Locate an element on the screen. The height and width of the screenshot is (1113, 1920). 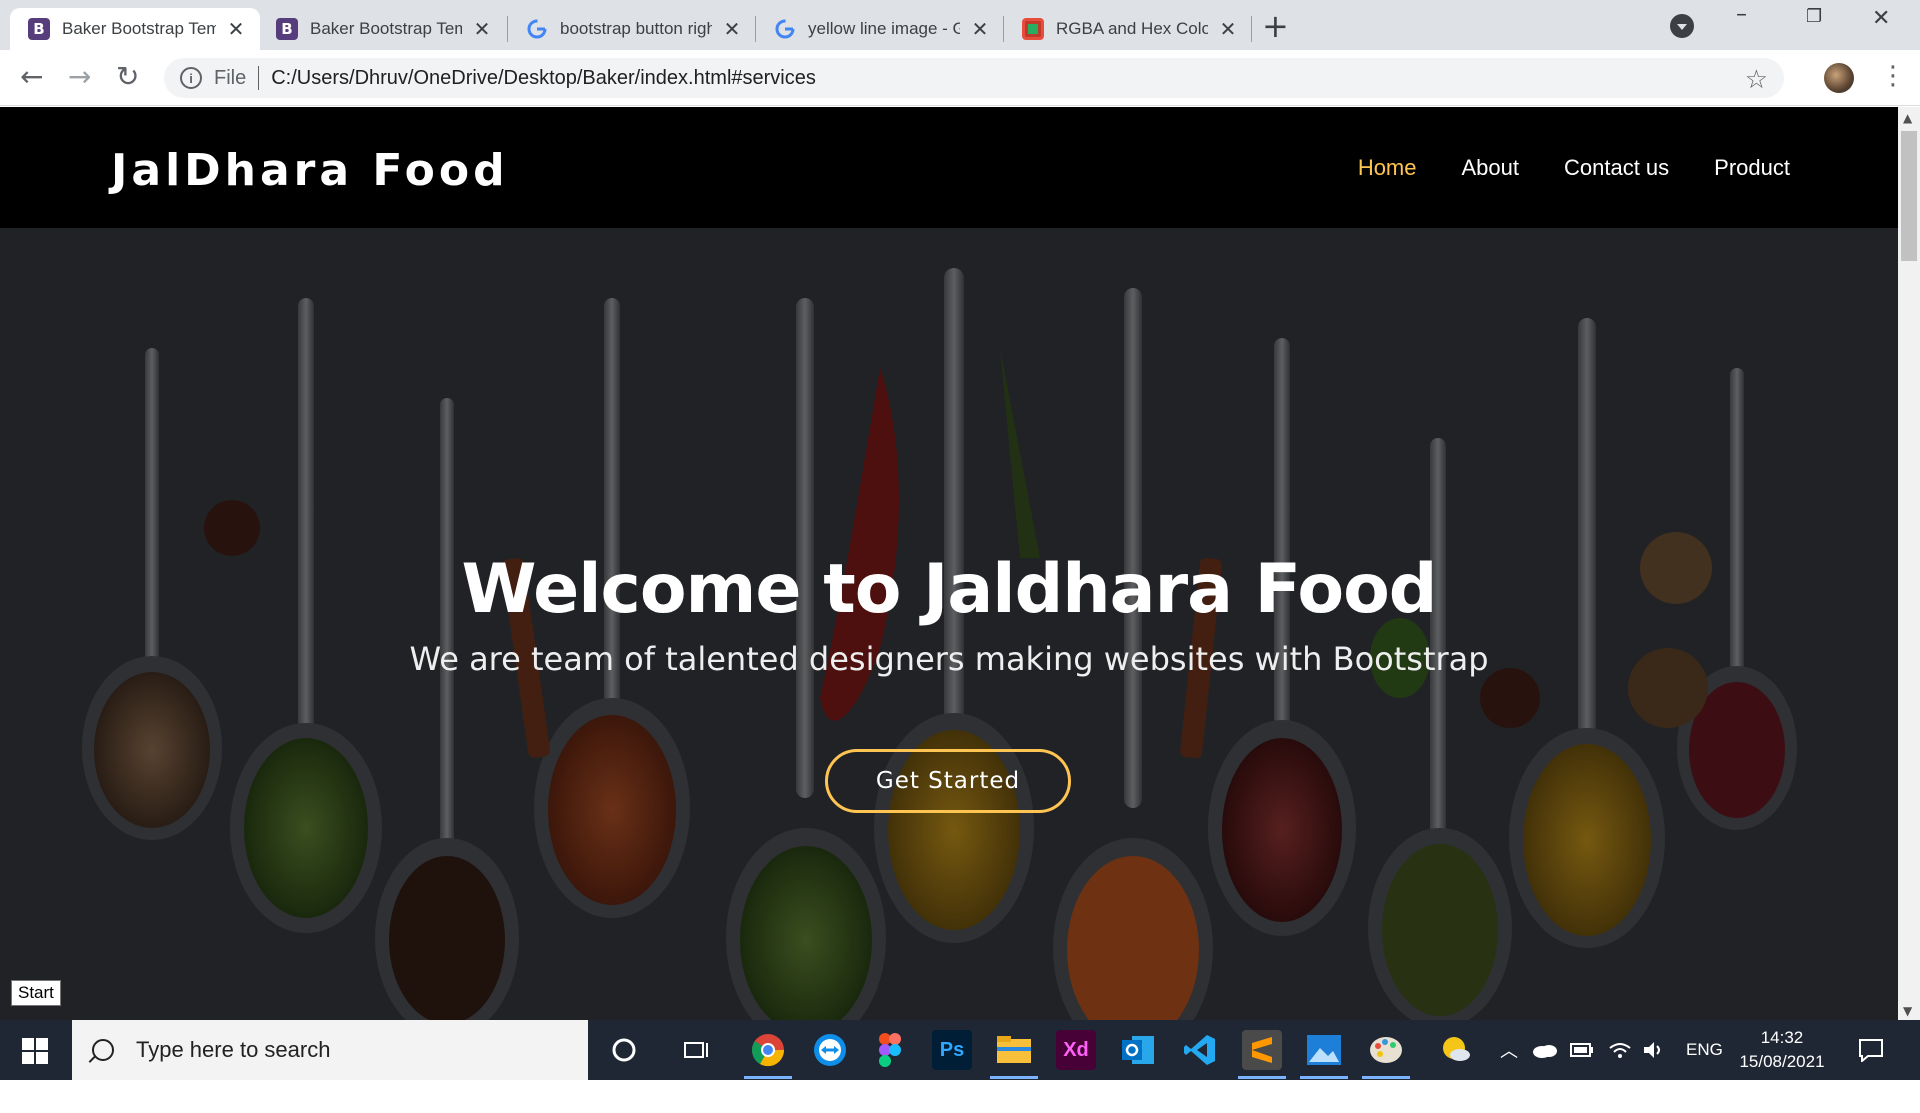
main-nav: Home About Contact us Product is located at coordinates (1574, 168).